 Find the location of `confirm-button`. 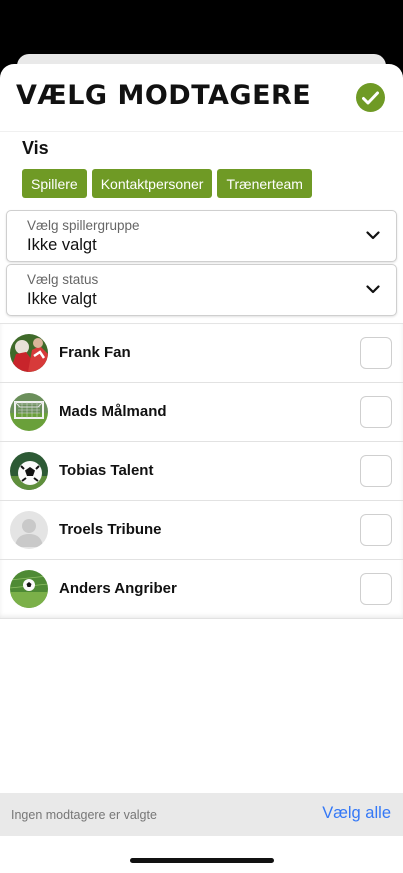

confirm-button is located at coordinates (370, 97).